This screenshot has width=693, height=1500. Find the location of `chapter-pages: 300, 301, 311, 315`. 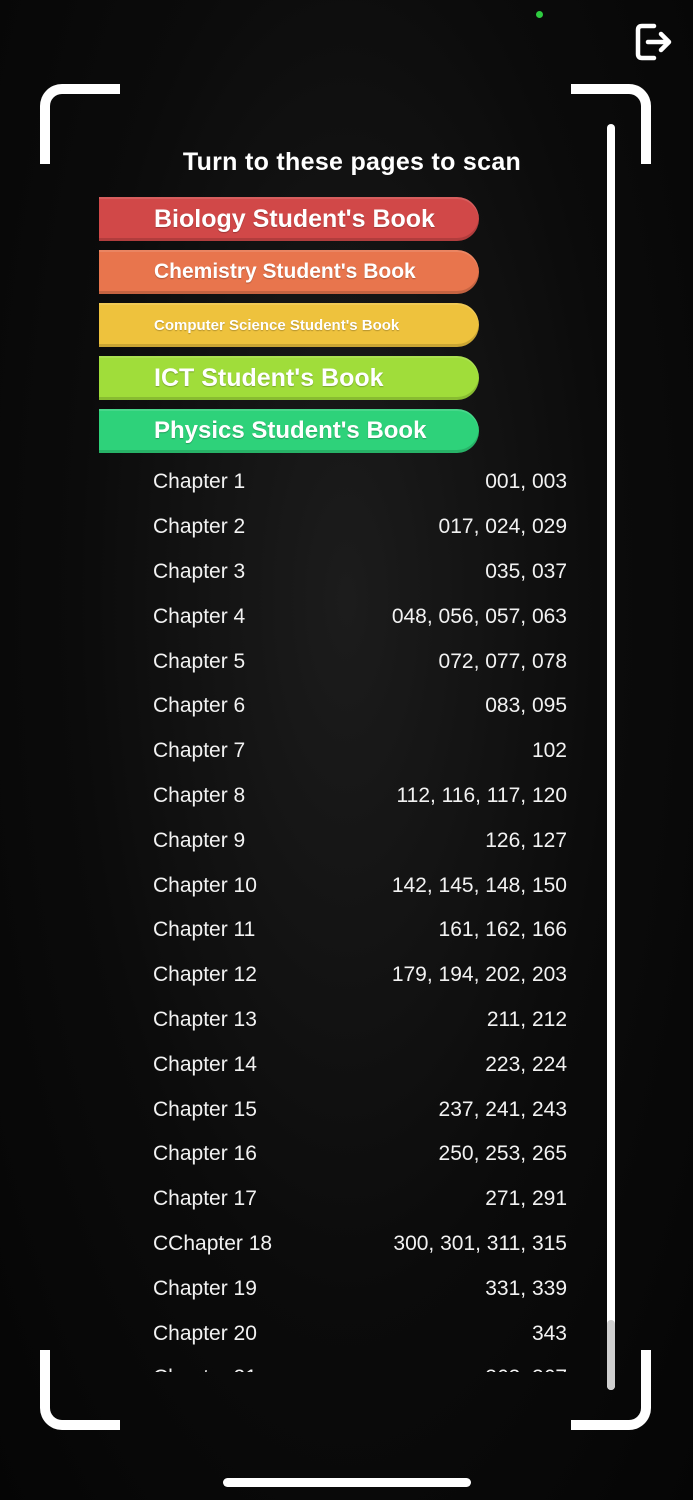

chapter-pages: 300, 301, 311, 315 is located at coordinates (480, 1243).